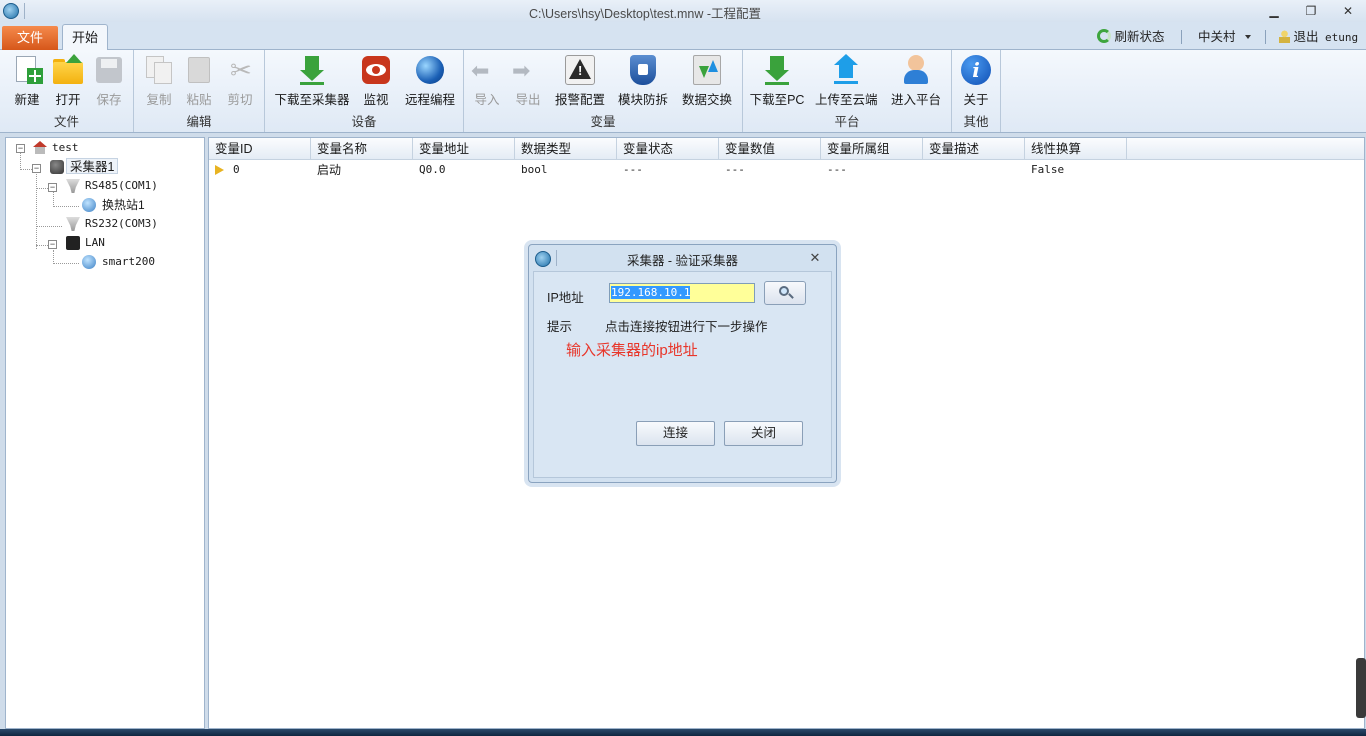  I want to click on refresh-status-button: 刷新状态, so click(1131, 37).